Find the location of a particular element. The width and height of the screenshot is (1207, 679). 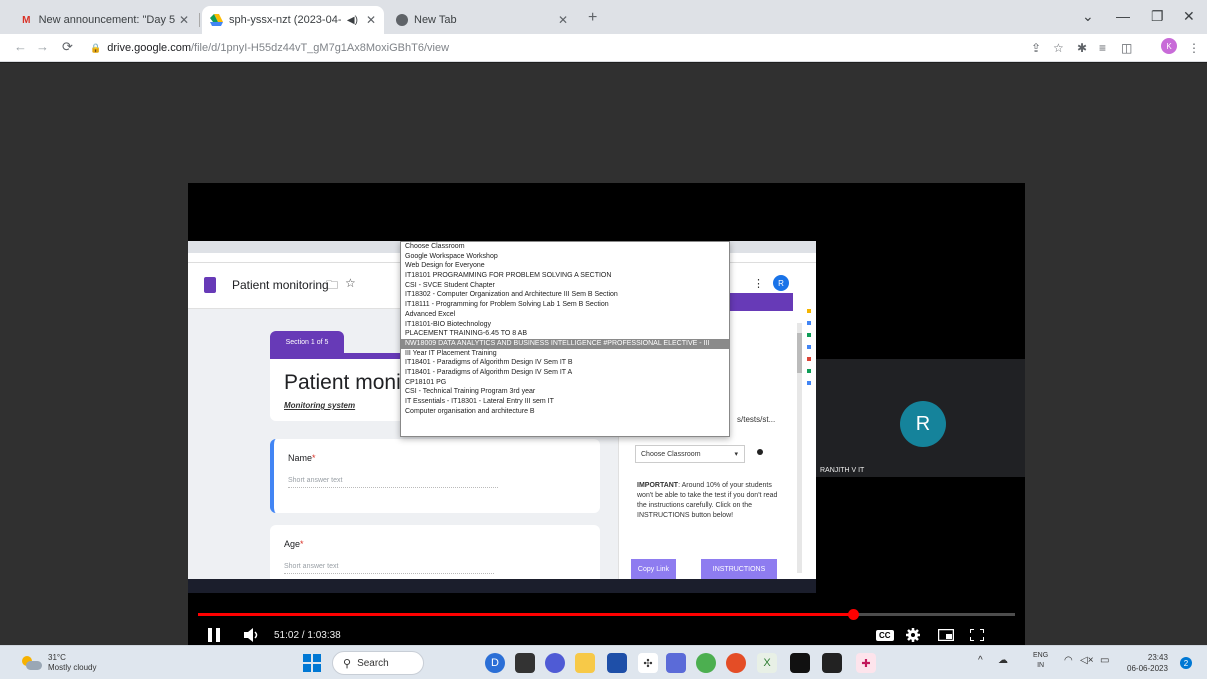

windows-start-icon is located at coordinates (312, 663).